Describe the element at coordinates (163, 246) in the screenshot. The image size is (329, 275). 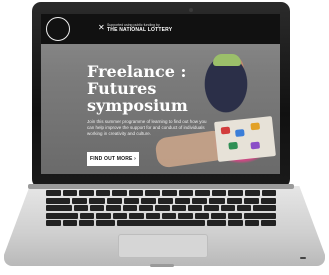
I see `trackpad` at that location.